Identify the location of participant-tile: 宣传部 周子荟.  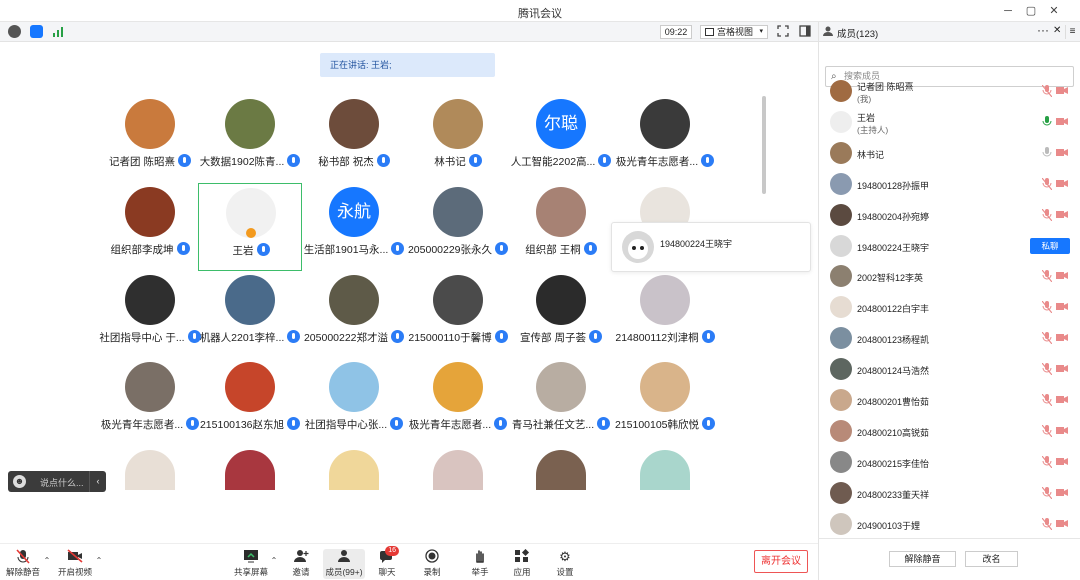
(561, 315).